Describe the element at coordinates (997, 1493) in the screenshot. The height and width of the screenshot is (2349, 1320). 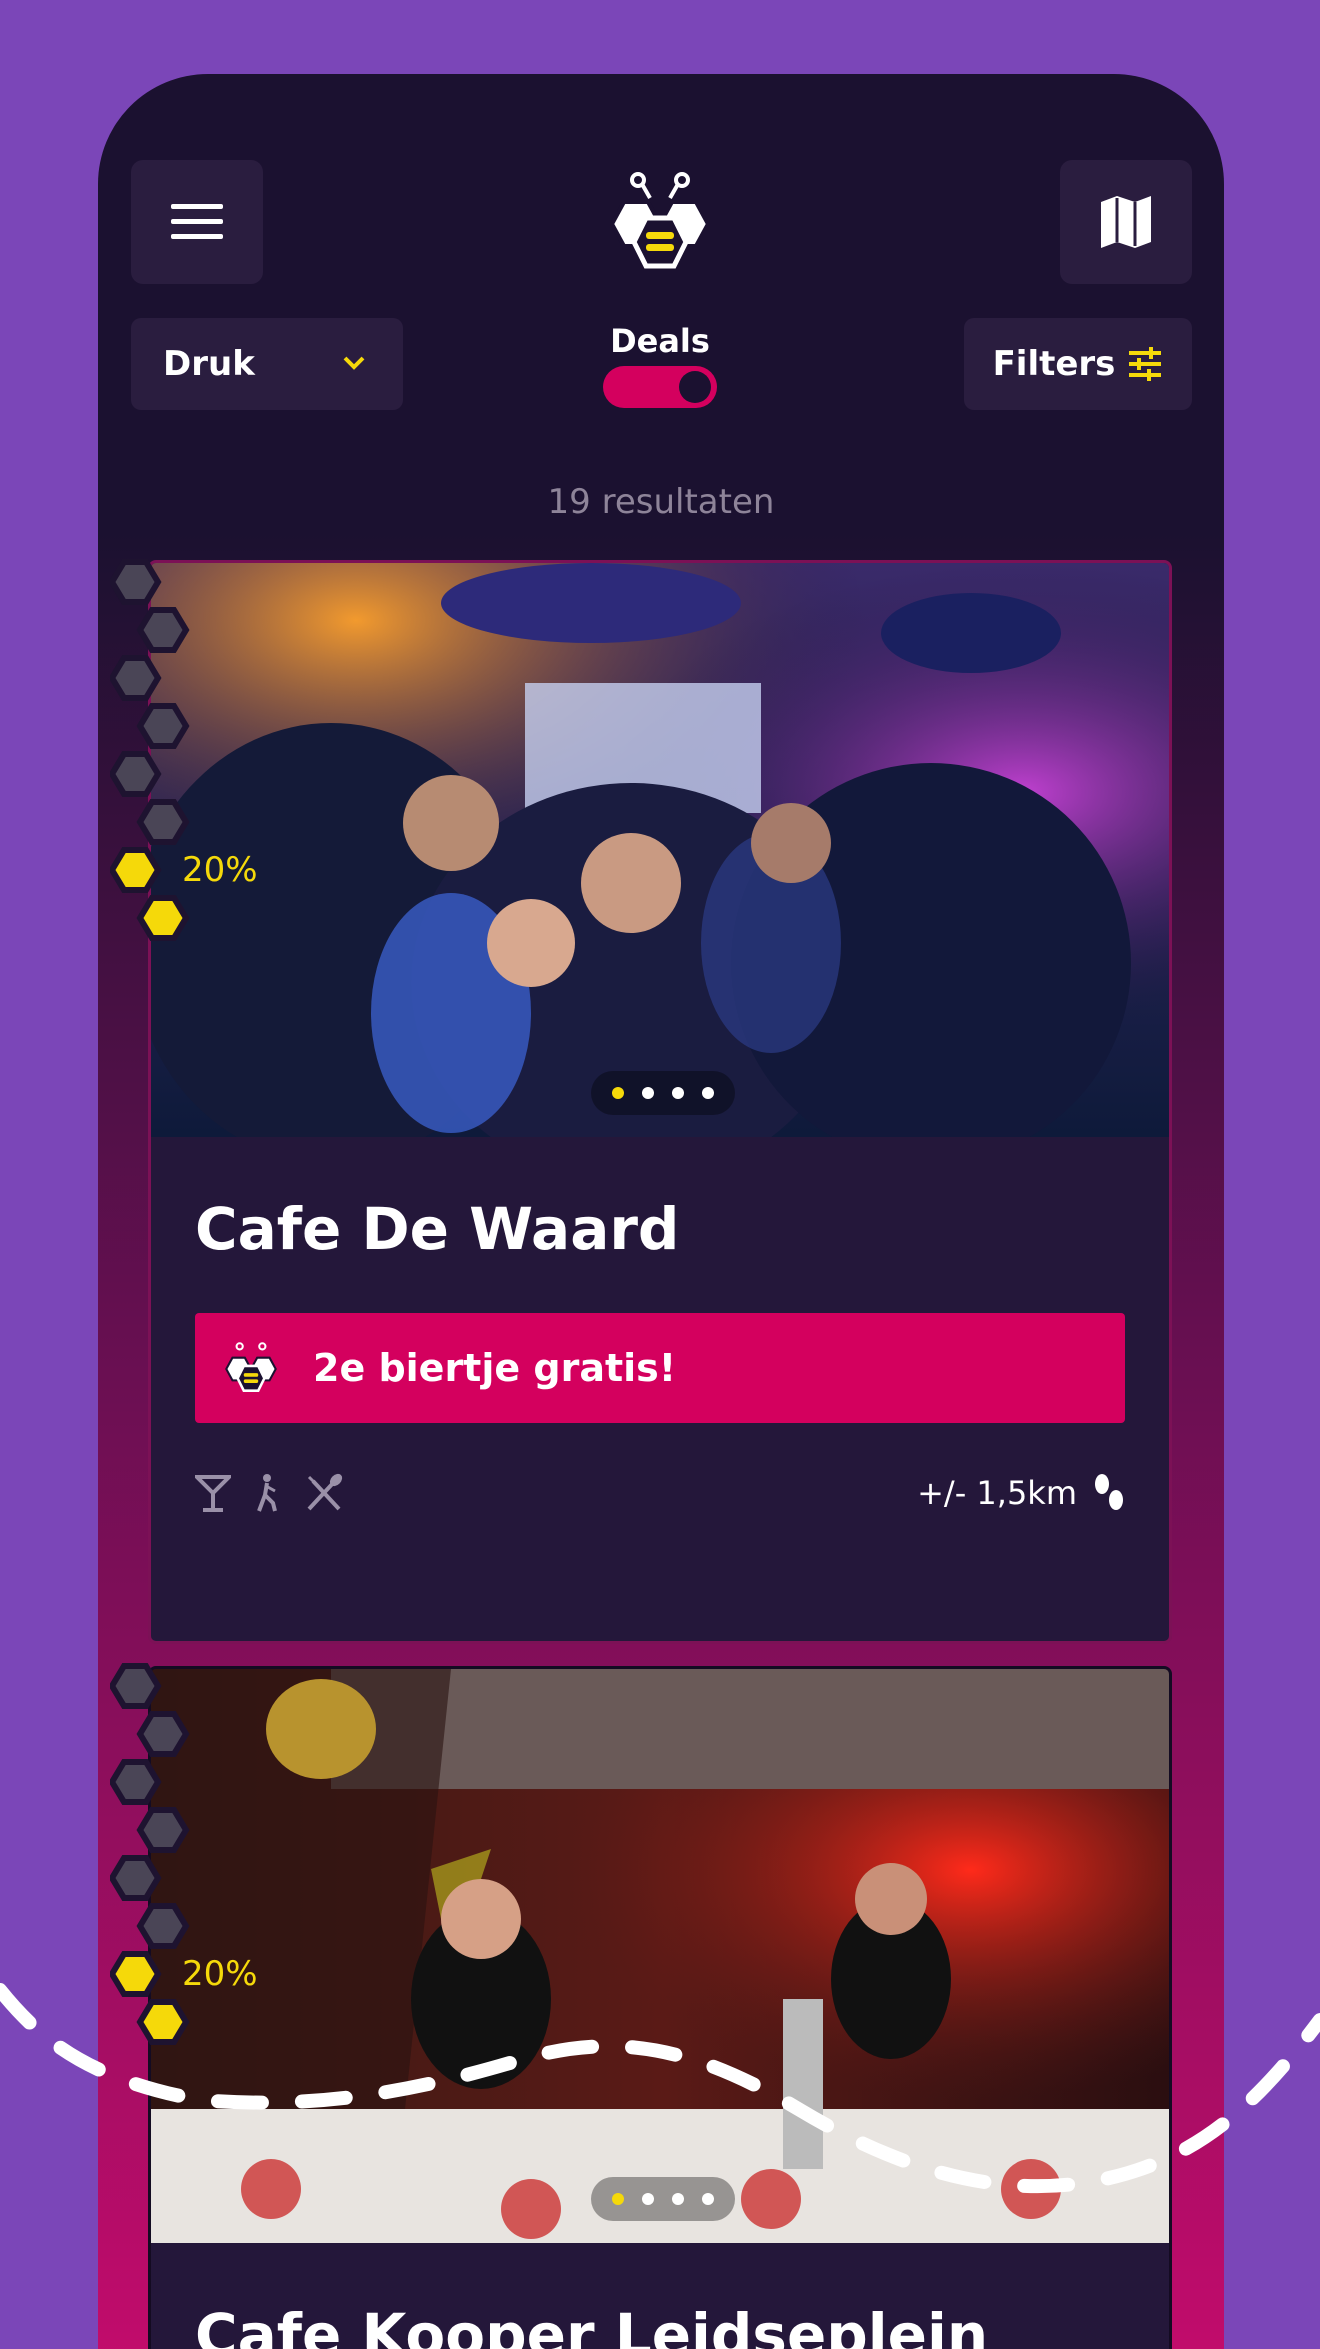
I see `distance-text: +/- 1,5km` at that location.